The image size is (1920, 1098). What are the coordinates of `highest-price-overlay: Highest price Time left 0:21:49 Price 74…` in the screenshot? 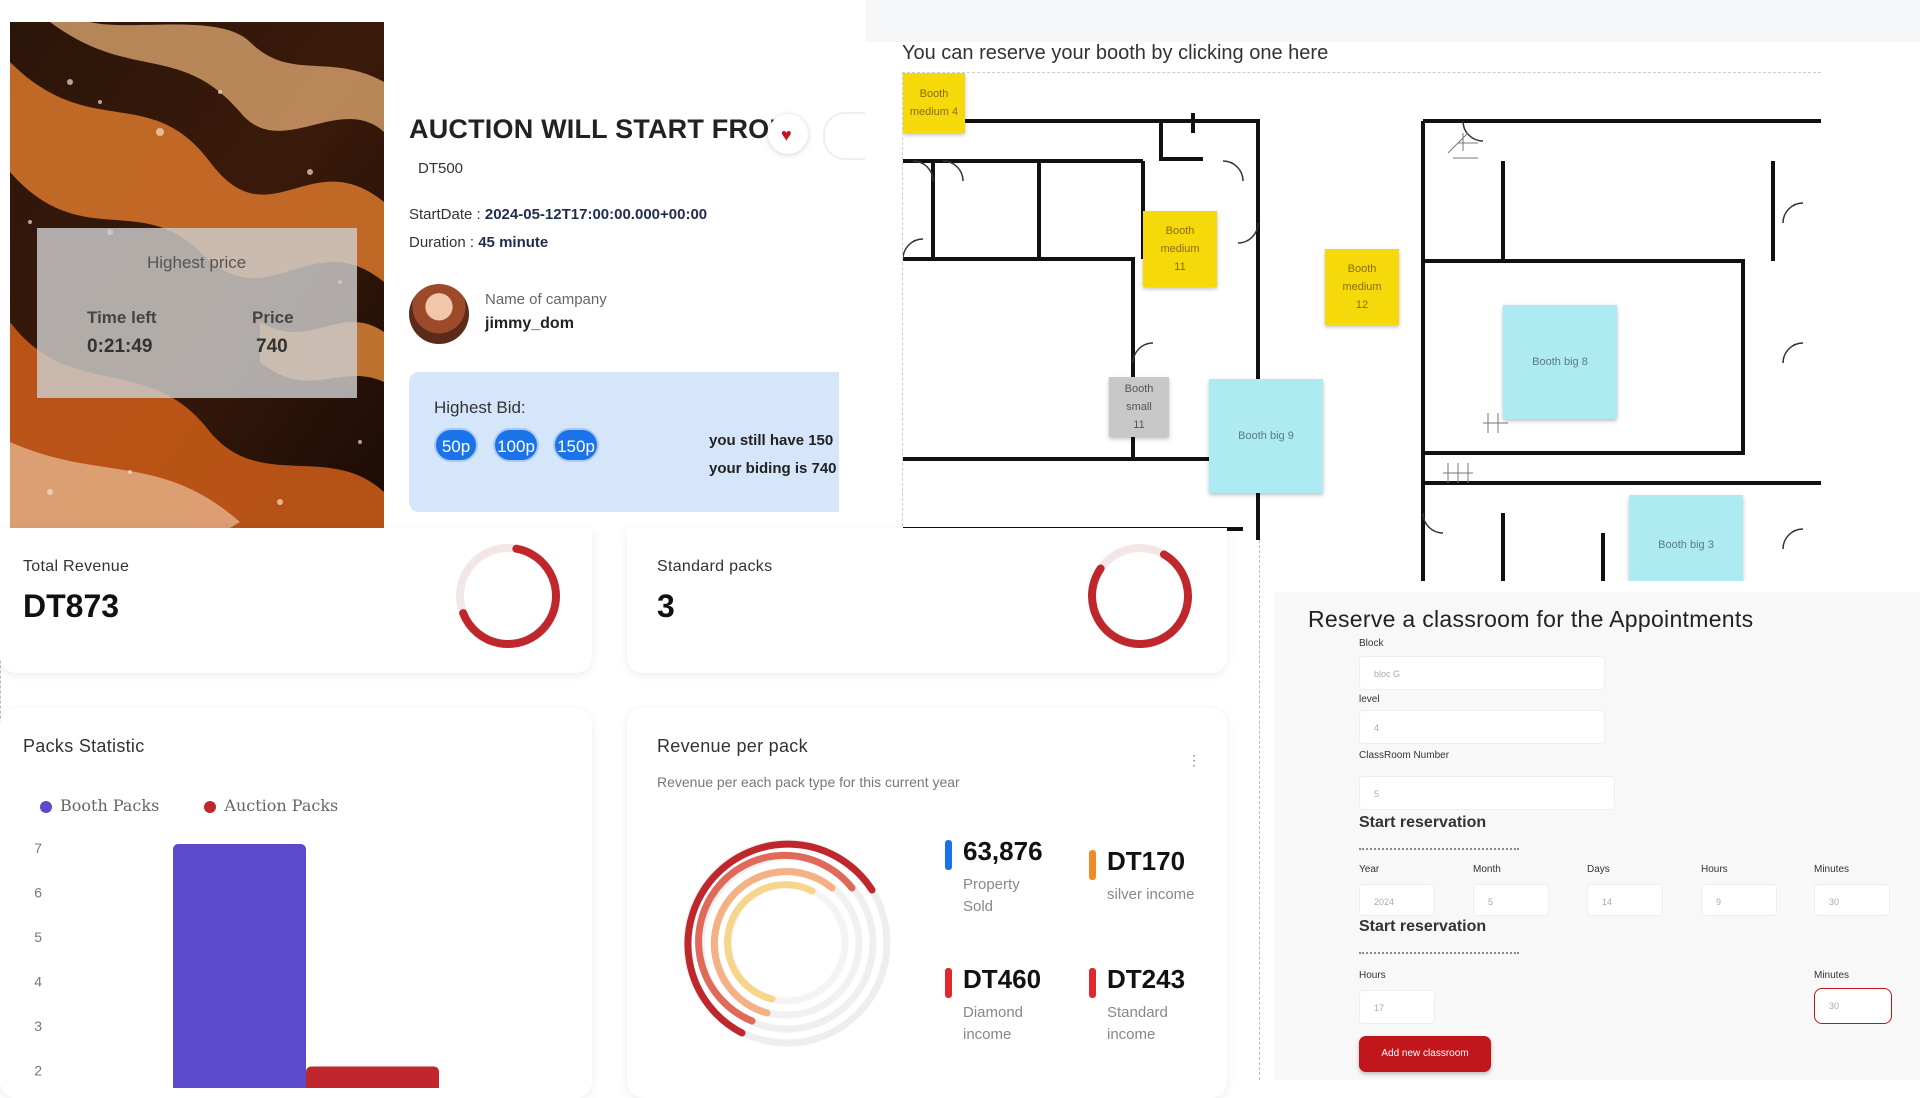 It's located at (197, 313).